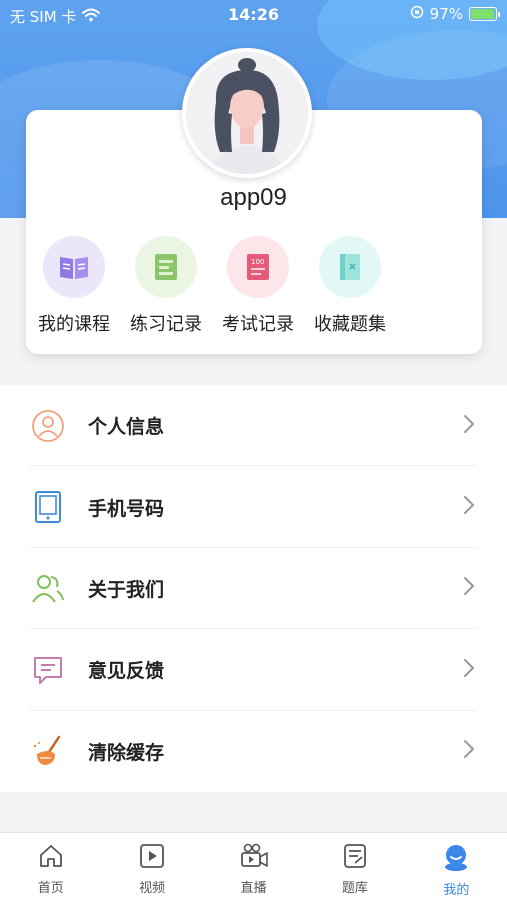  Describe the element at coordinates (484, 14) in the screenshot. I see `battery-icon` at that location.